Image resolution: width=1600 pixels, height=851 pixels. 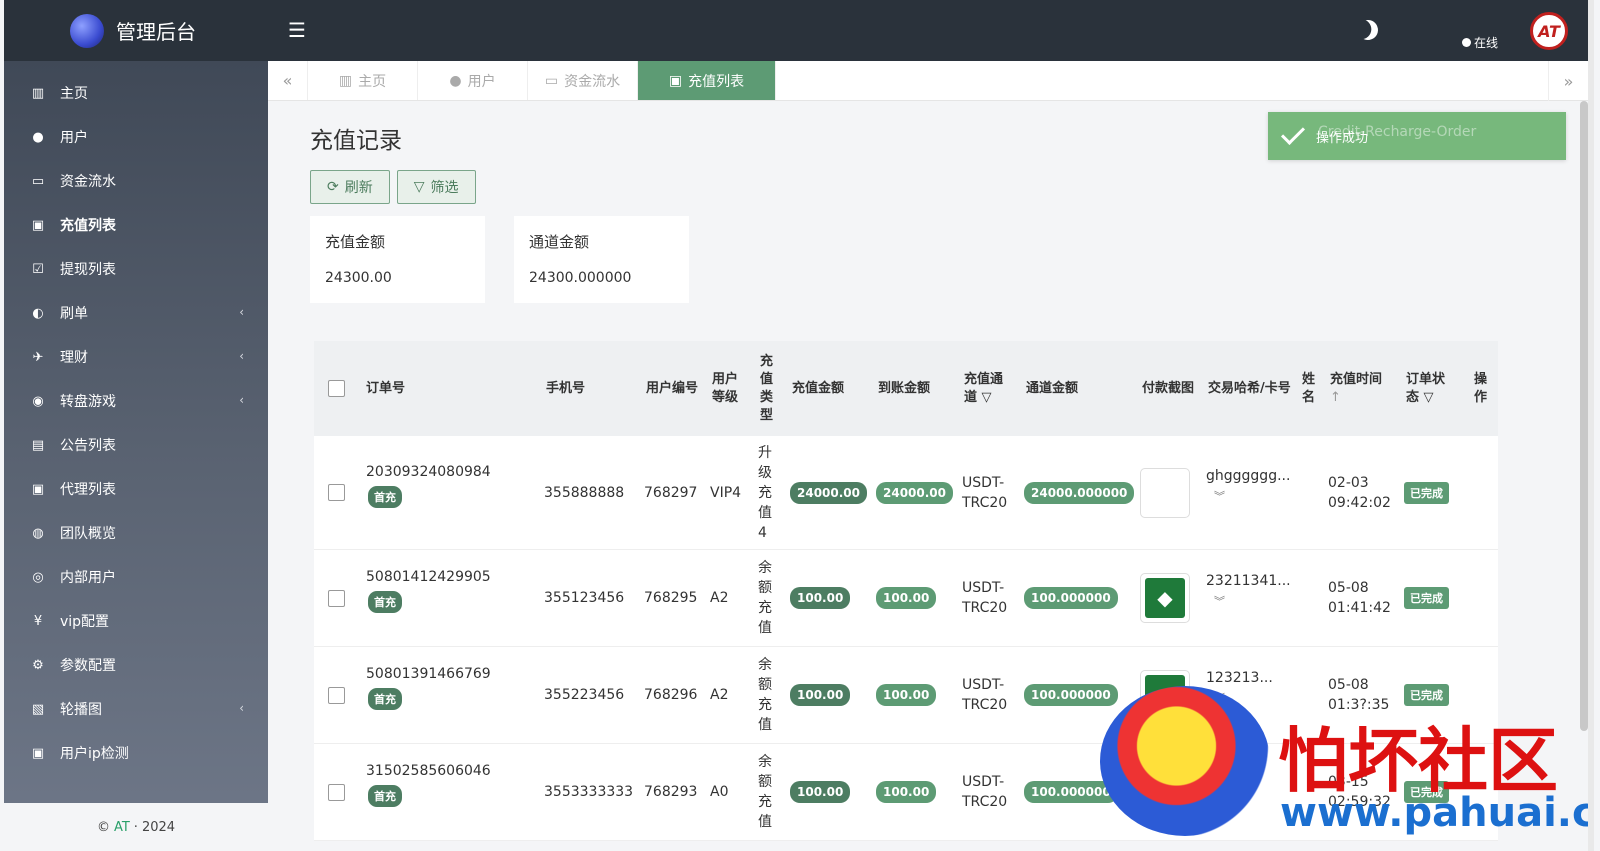 I want to click on col-screenshot: 付款截图, so click(x=1173, y=389).